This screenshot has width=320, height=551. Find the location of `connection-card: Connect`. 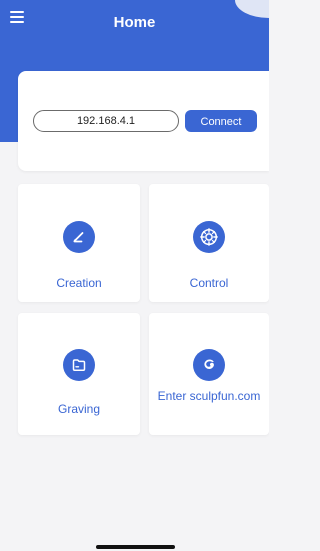

connection-card: Connect is located at coordinates (143, 121).